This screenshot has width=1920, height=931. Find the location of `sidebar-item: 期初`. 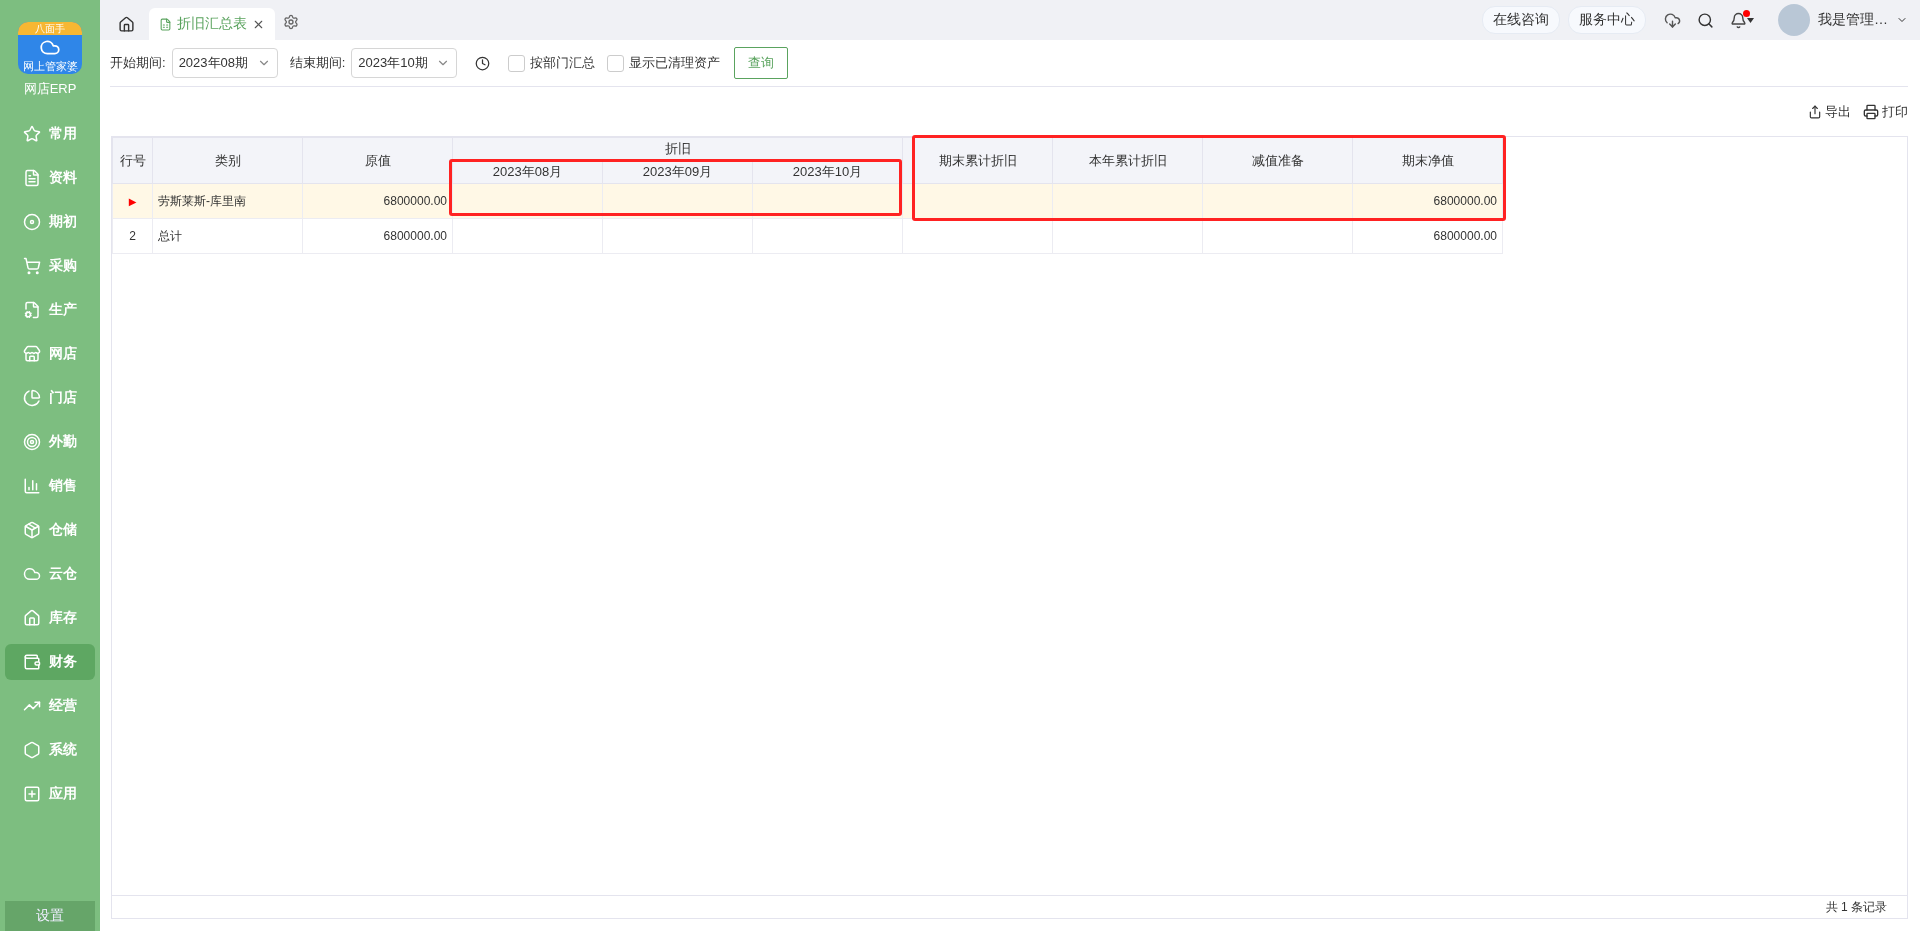

sidebar-item: 期初 is located at coordinates (50, 222).